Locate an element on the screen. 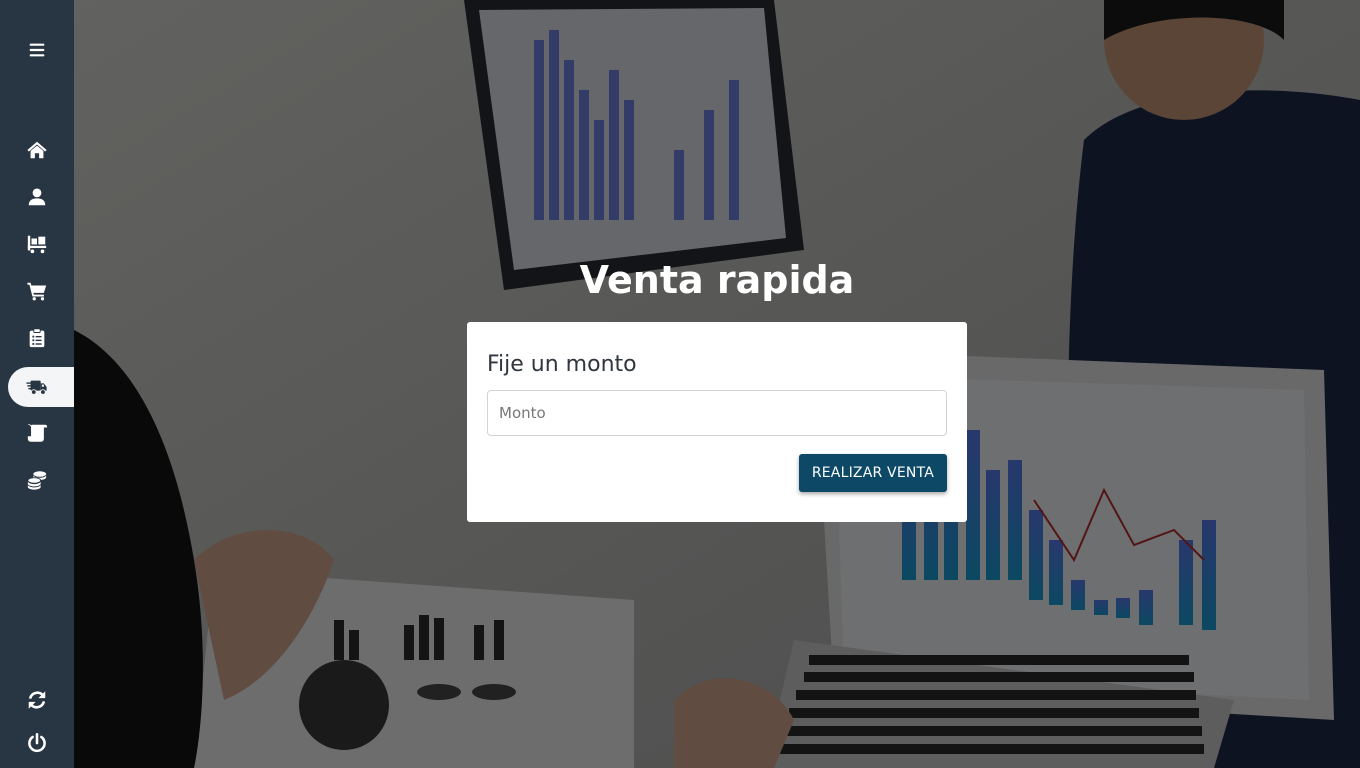 The width and height of the screenshot is (1360, 768). sync-icon is located at coordinates (37, 700).